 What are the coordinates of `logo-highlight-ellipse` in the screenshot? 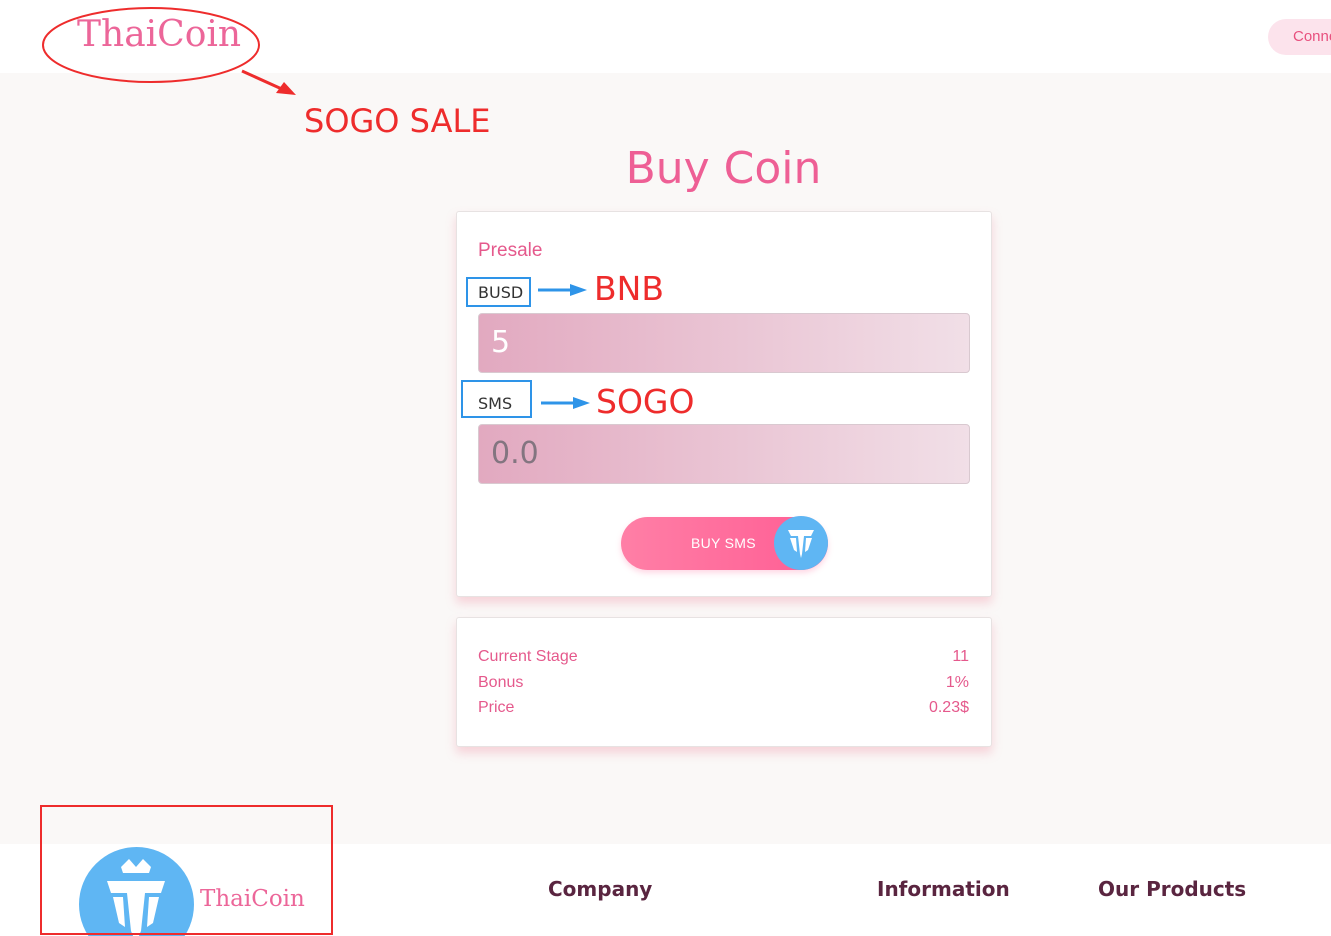 It's located at (151, 45).